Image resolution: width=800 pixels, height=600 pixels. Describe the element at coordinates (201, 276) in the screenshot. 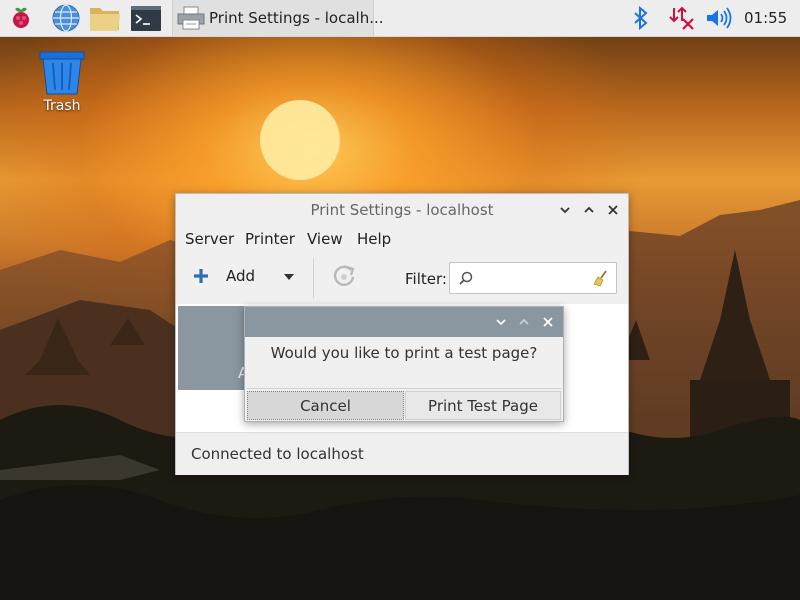

I see `plus-icon` at that location.